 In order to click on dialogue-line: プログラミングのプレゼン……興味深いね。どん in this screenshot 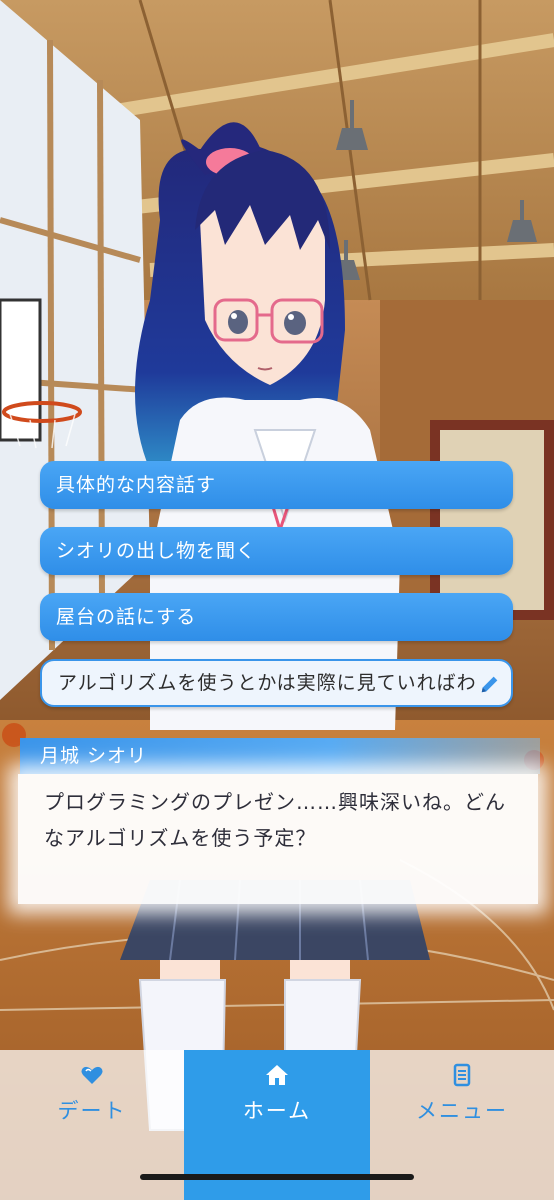, I will do `click(275, 802)`.